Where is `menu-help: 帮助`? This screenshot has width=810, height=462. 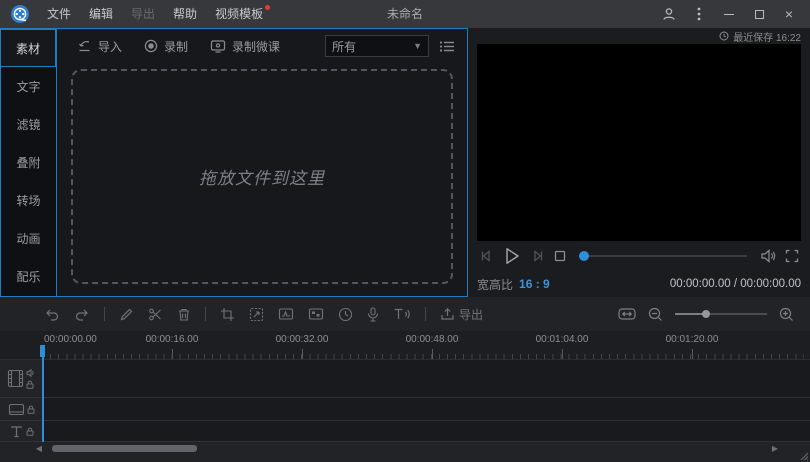 menu-help: 帮助 is located at coordinates (185, 14).